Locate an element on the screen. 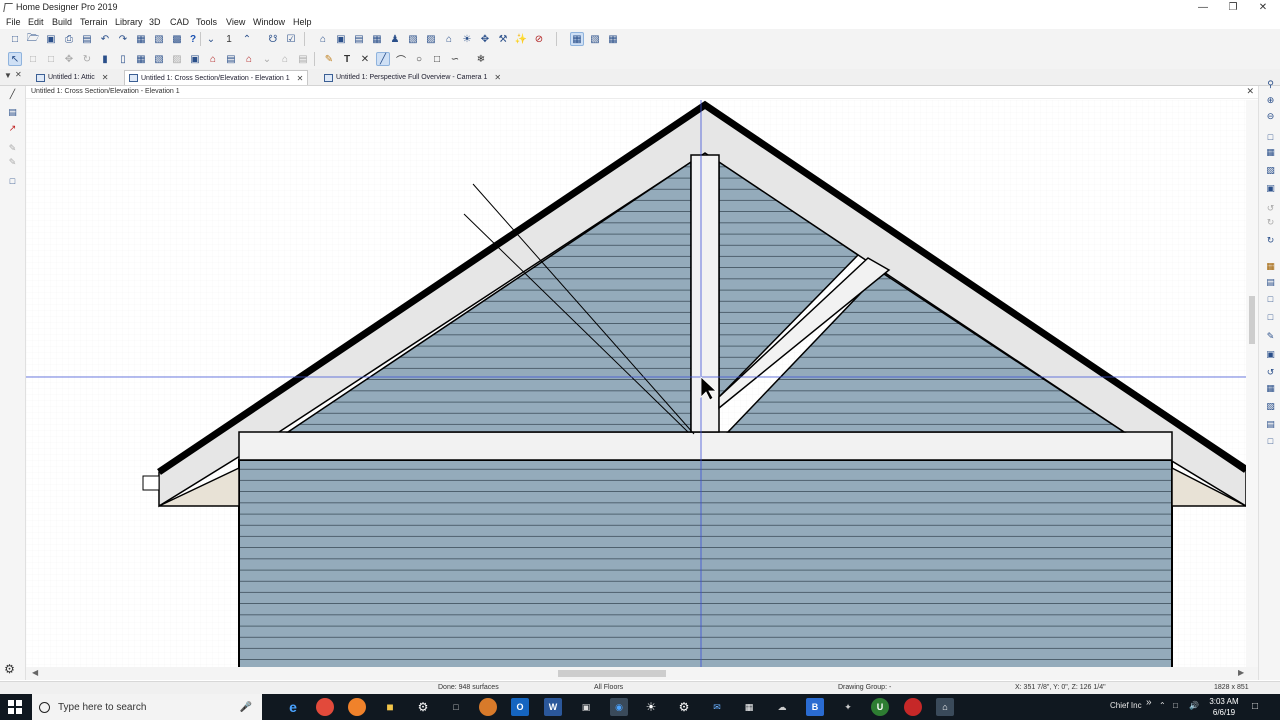 The width and height of the screenshot is (1280, 720). zoom-window-icon: ⚲ is located at coordinates (1270, 84).